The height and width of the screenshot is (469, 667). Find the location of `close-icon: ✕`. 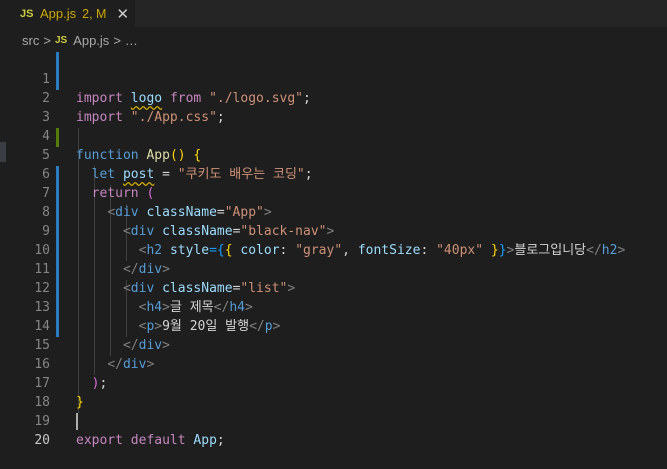

close-icon: ✕ is located at coordinates (122, 14).